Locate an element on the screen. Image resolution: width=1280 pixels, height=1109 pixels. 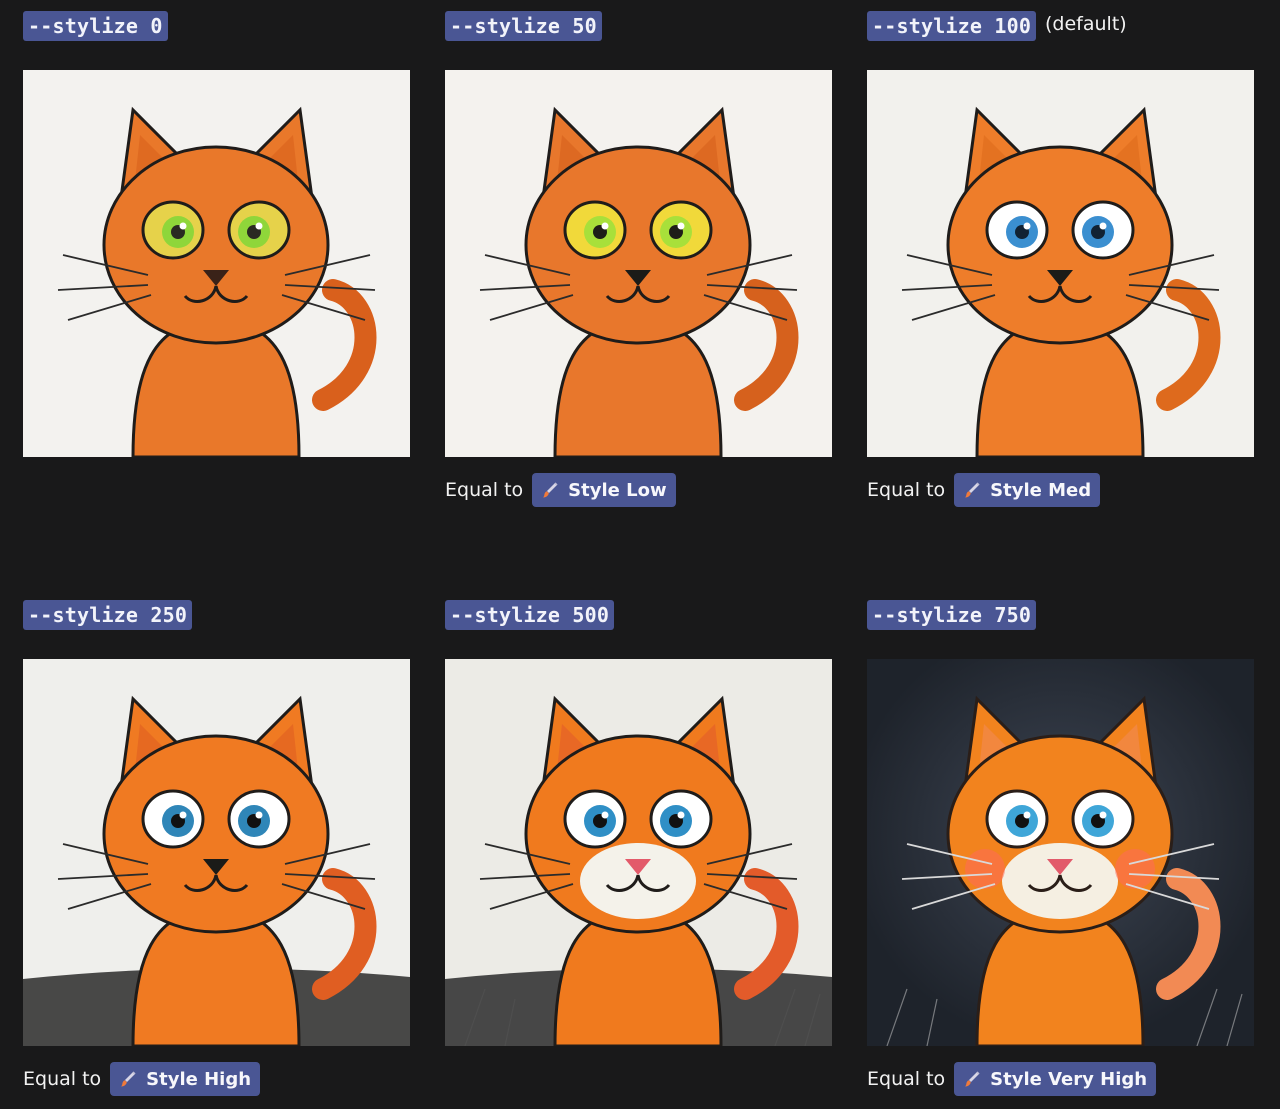
style-preset-label: Style Very High is located at coordinates (1069, 1079).